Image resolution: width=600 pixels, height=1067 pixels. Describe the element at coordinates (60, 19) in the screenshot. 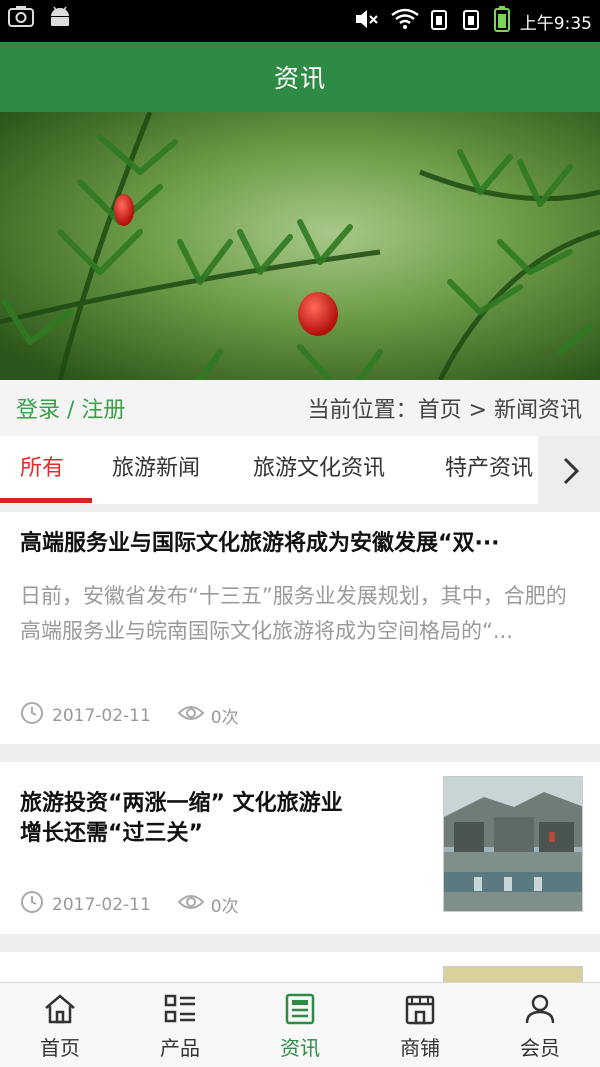

I see `android-icon` at that location.